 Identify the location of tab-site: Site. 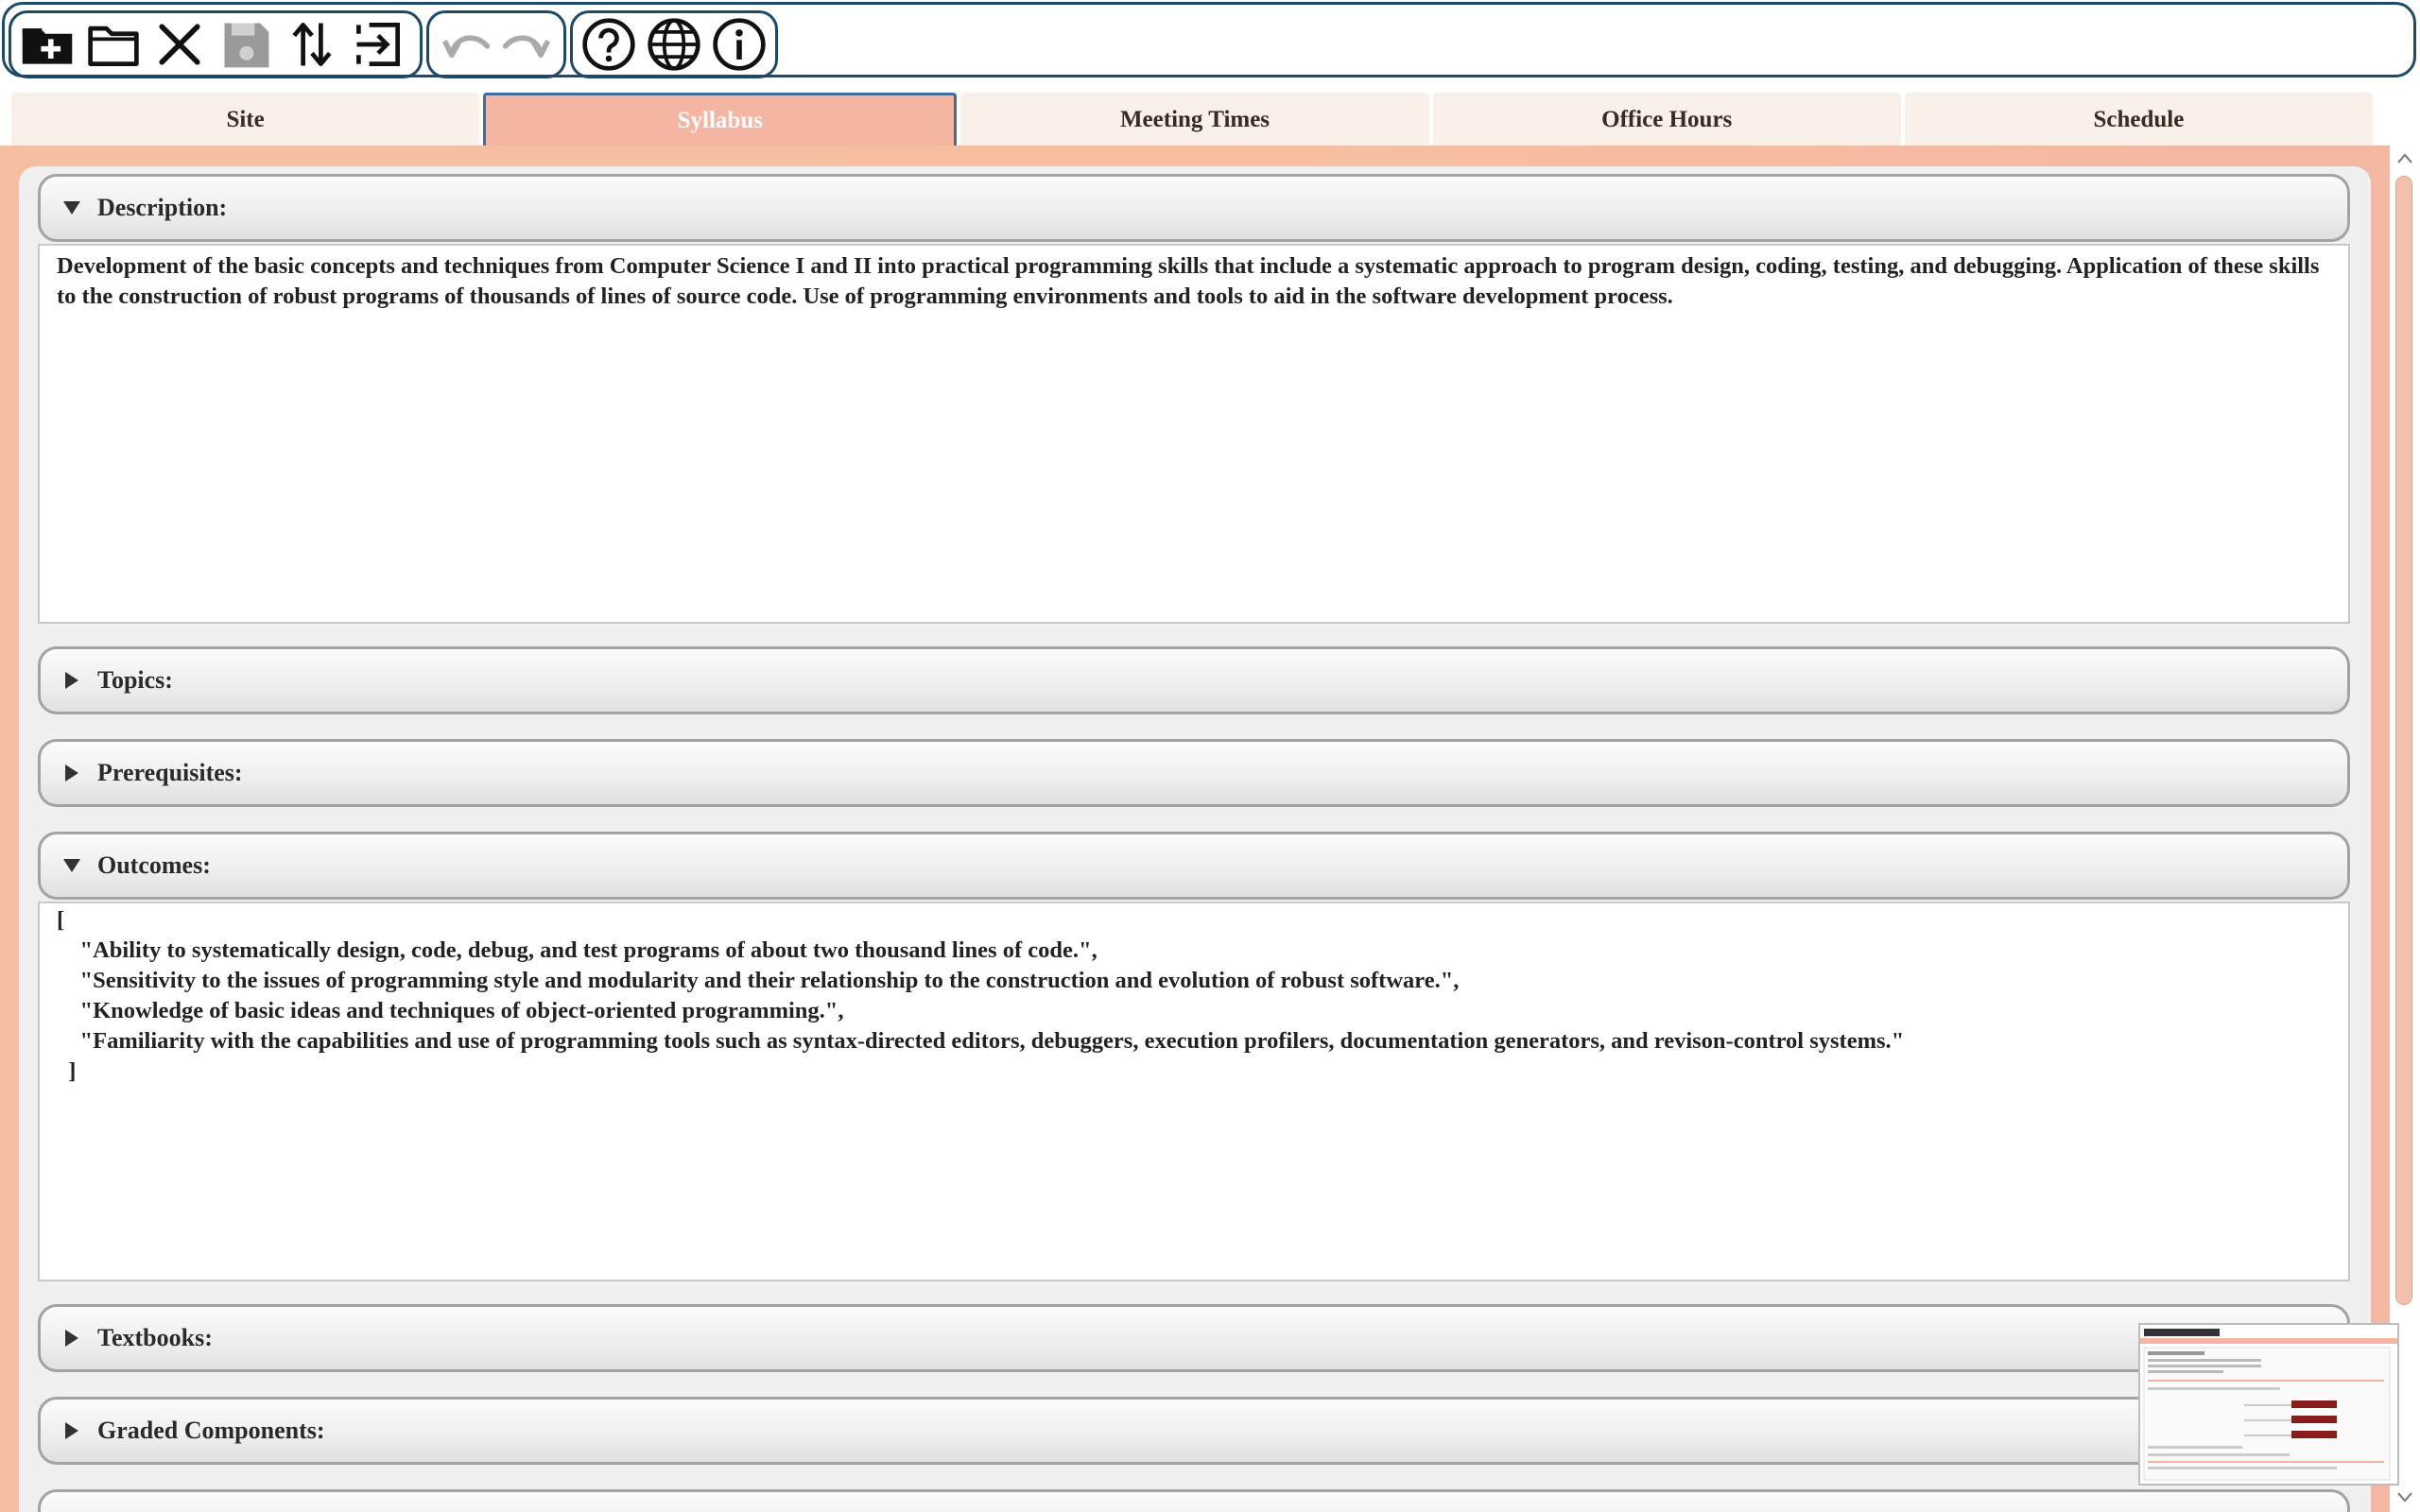
(245, 119).